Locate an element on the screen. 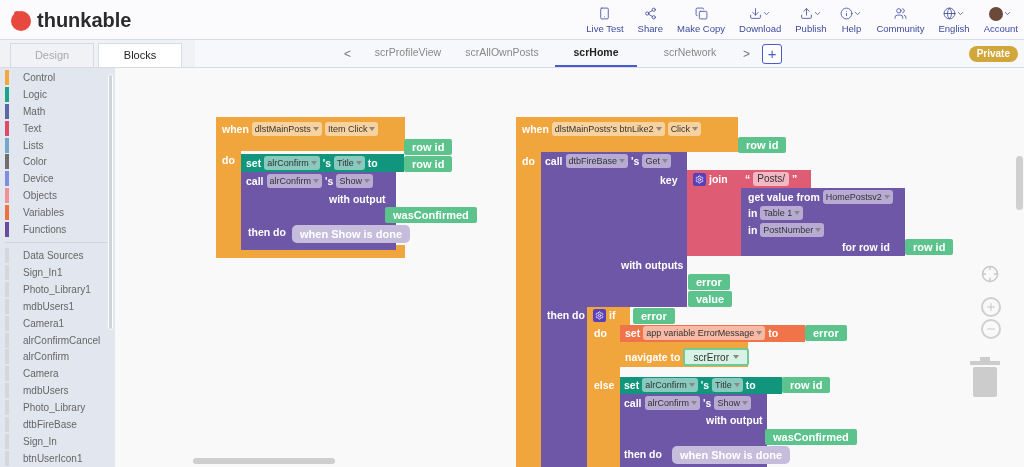 The width and height of the screenshot is (1024, 467). set-variable-block is located at coordinates (712, 333).